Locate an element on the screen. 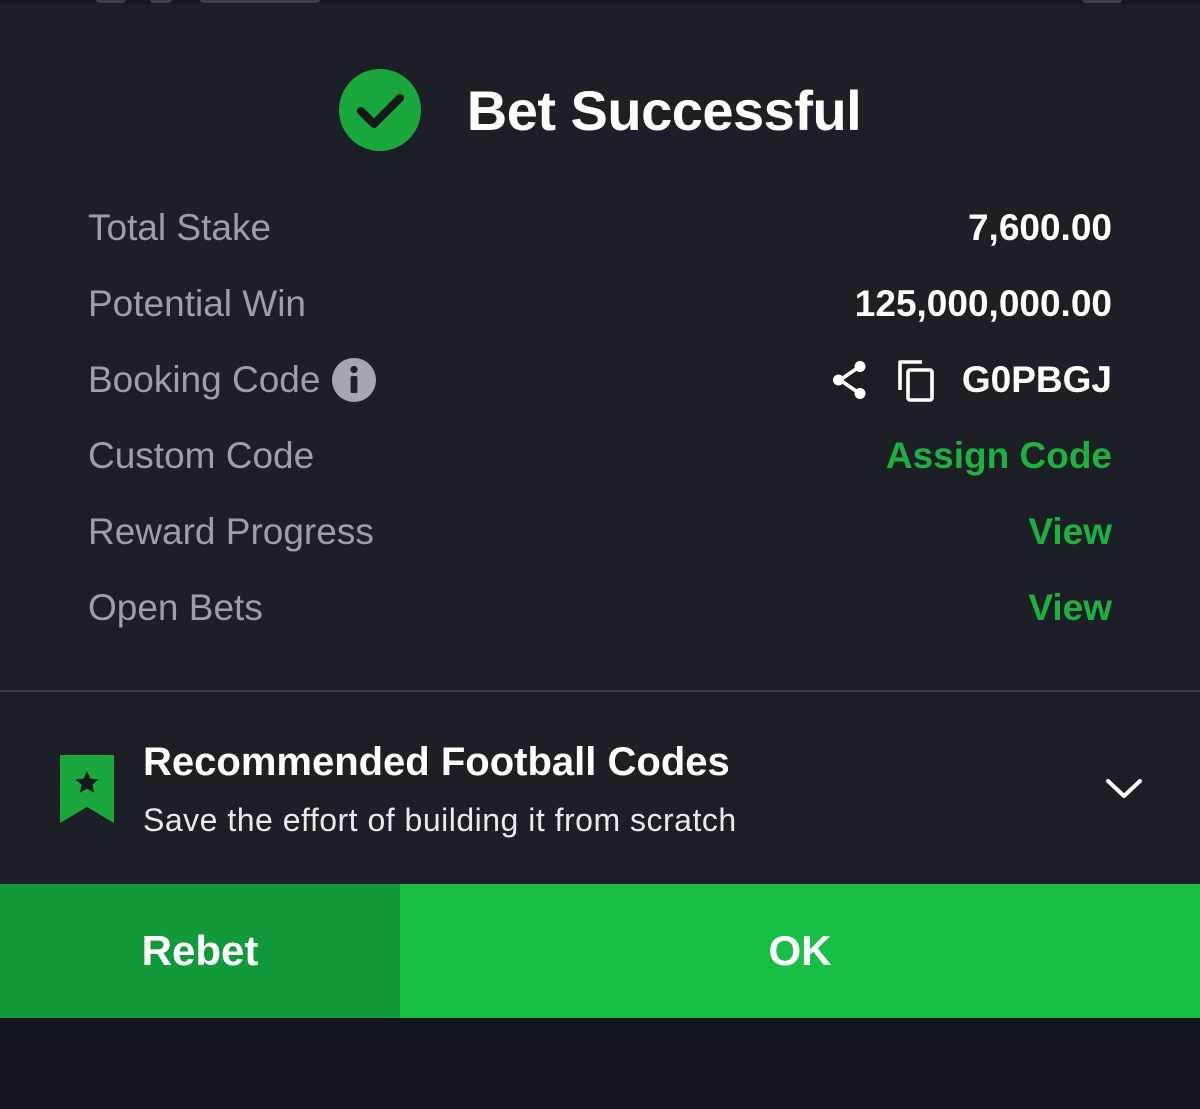 The image size is (1200, 1109). section-divider is located at coordinates (600, 691).